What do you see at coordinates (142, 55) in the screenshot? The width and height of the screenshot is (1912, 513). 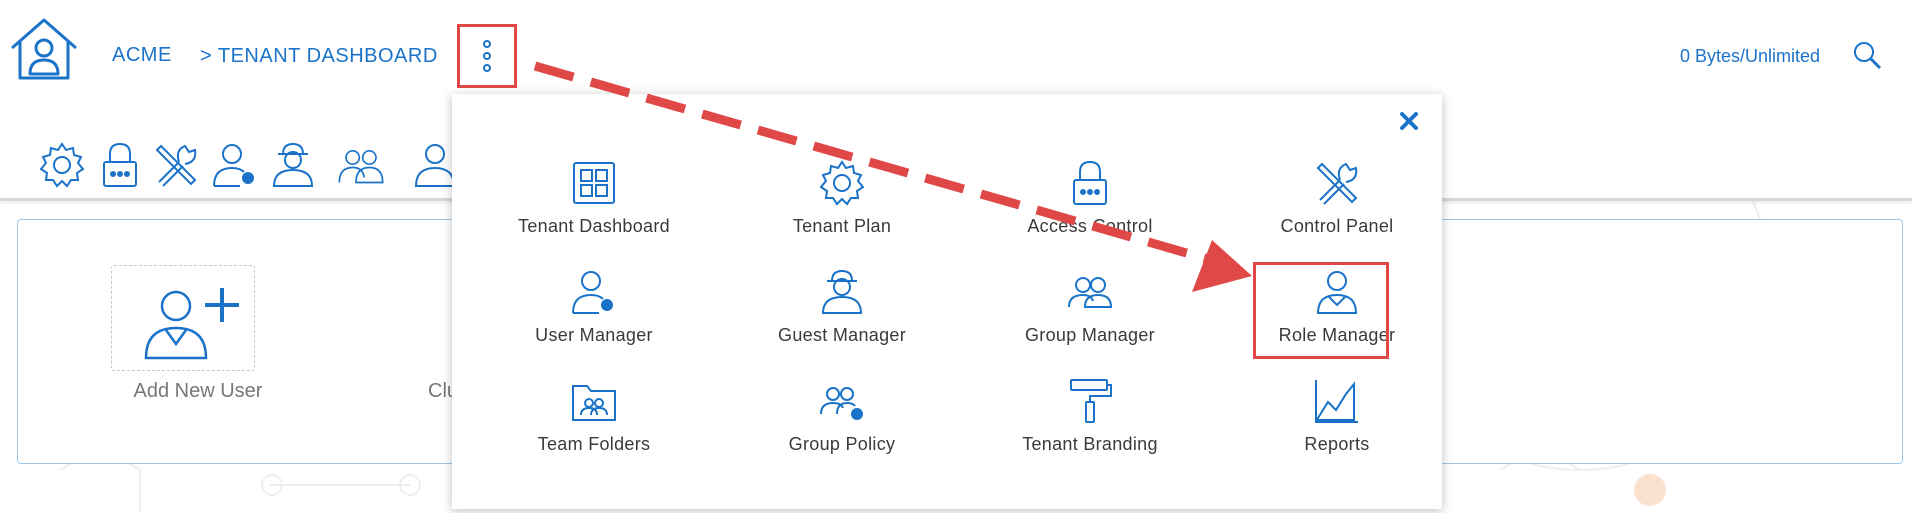 I see `breadcrumb-acme: ACME` at bounding box center [142, 55].